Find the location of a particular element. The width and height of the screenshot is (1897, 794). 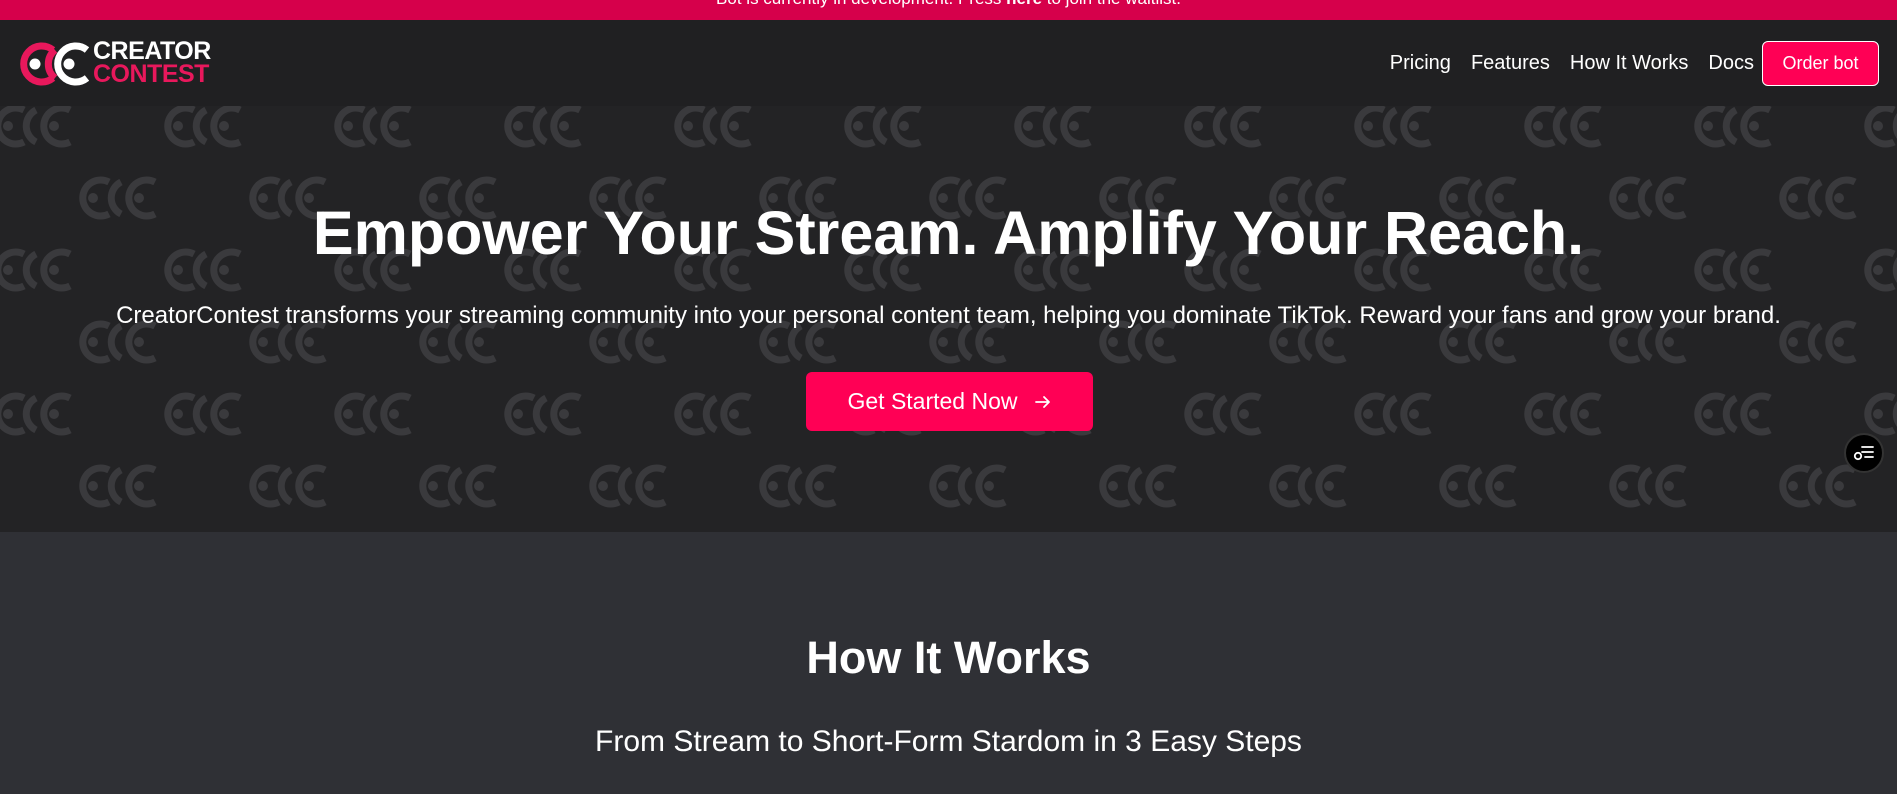

list-settings-icon is located at coordinates (1863, 453).